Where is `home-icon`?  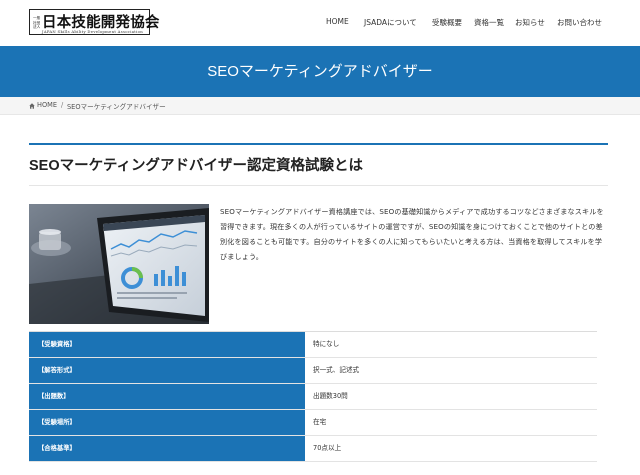
home-icon is located at coordinates (32, 106).